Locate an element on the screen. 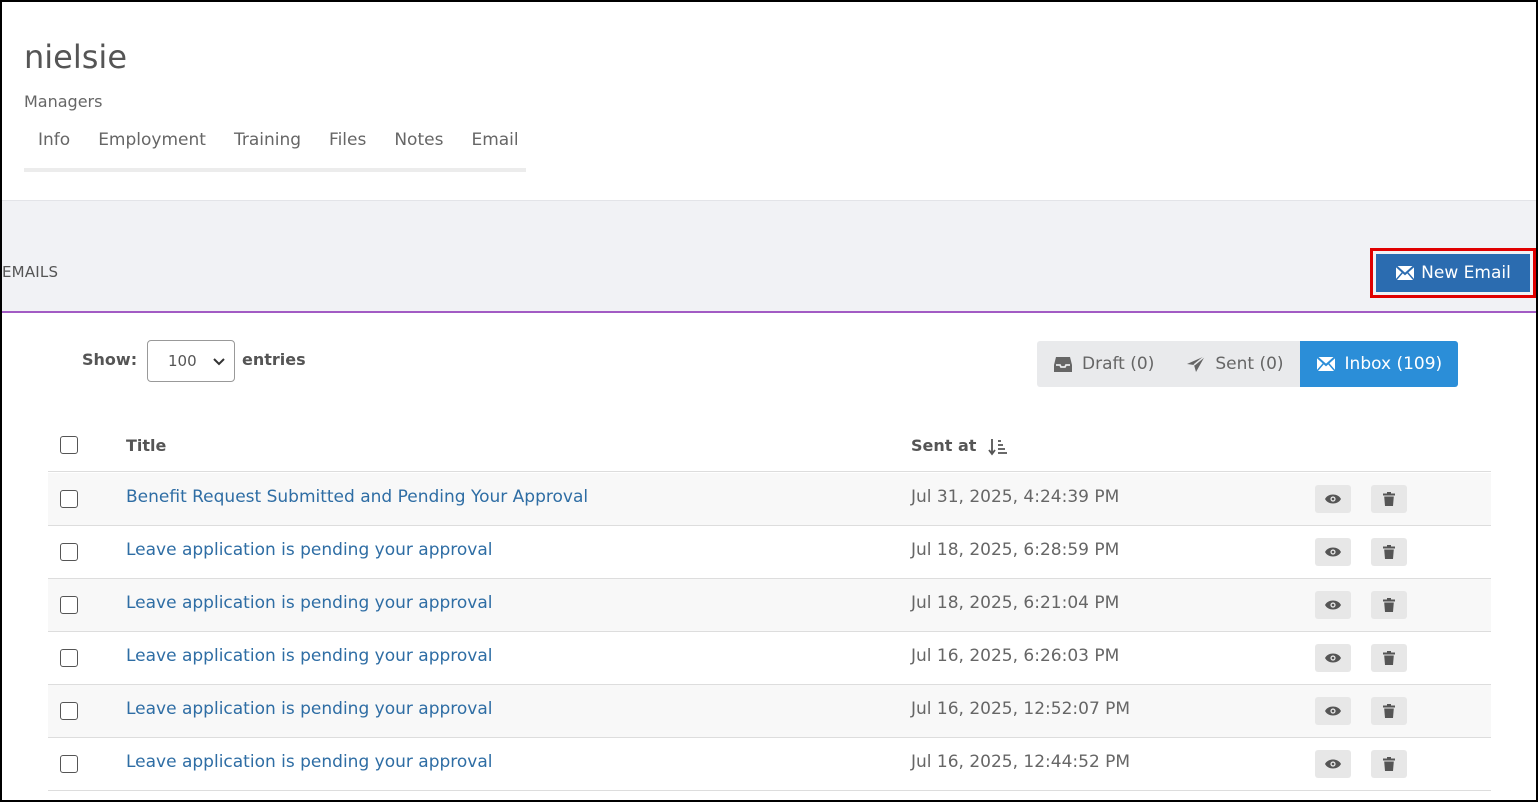  tab-info: Info is located at coordinates (54, 144).